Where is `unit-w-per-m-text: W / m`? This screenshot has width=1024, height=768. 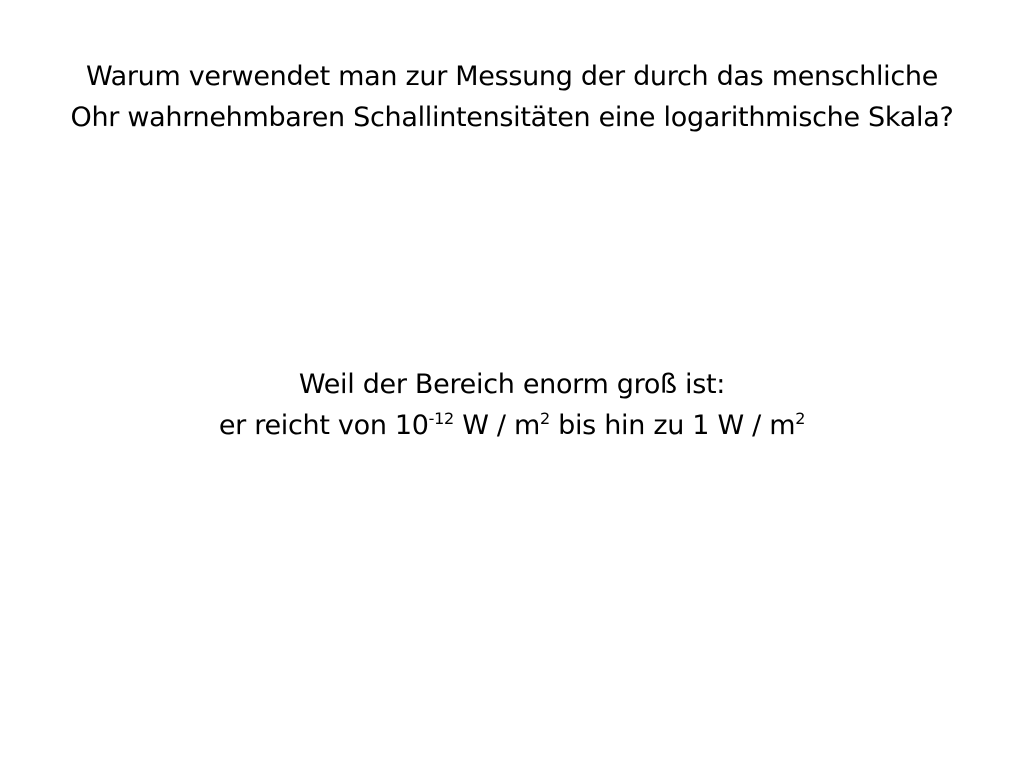
unit-w-per-m-text: W / m is located at coordinates (496, 425).